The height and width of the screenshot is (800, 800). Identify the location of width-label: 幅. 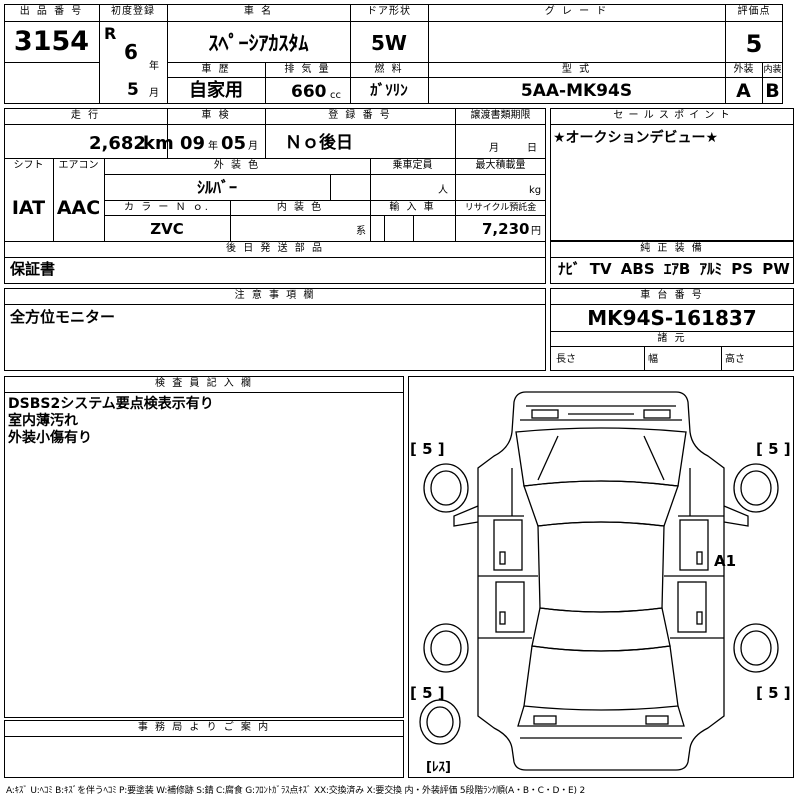
(653, 359).